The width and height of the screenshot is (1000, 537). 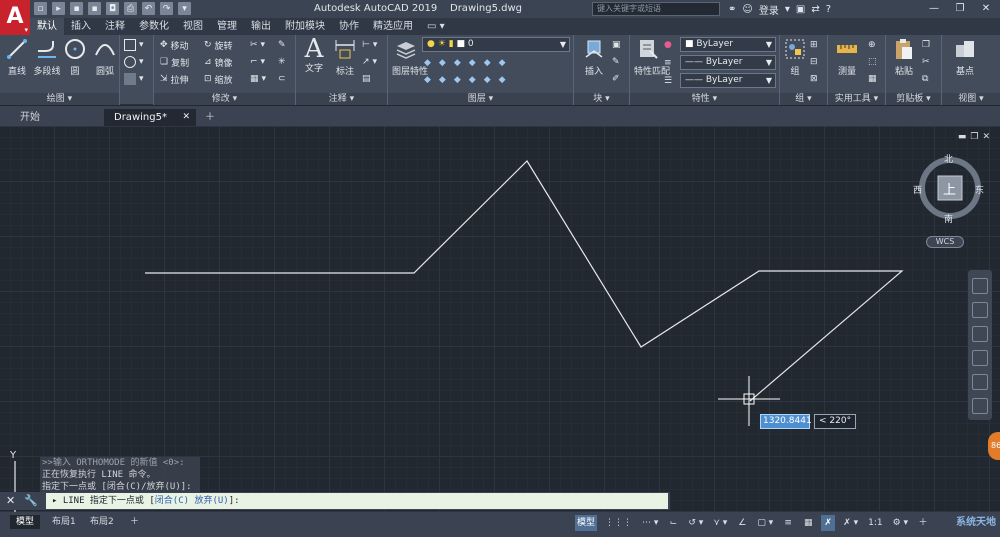 What do you see at coordinates (184, 8) in the screenshot?
I see `customize-qat-icon: ▾` at bounding box center [184, 8].